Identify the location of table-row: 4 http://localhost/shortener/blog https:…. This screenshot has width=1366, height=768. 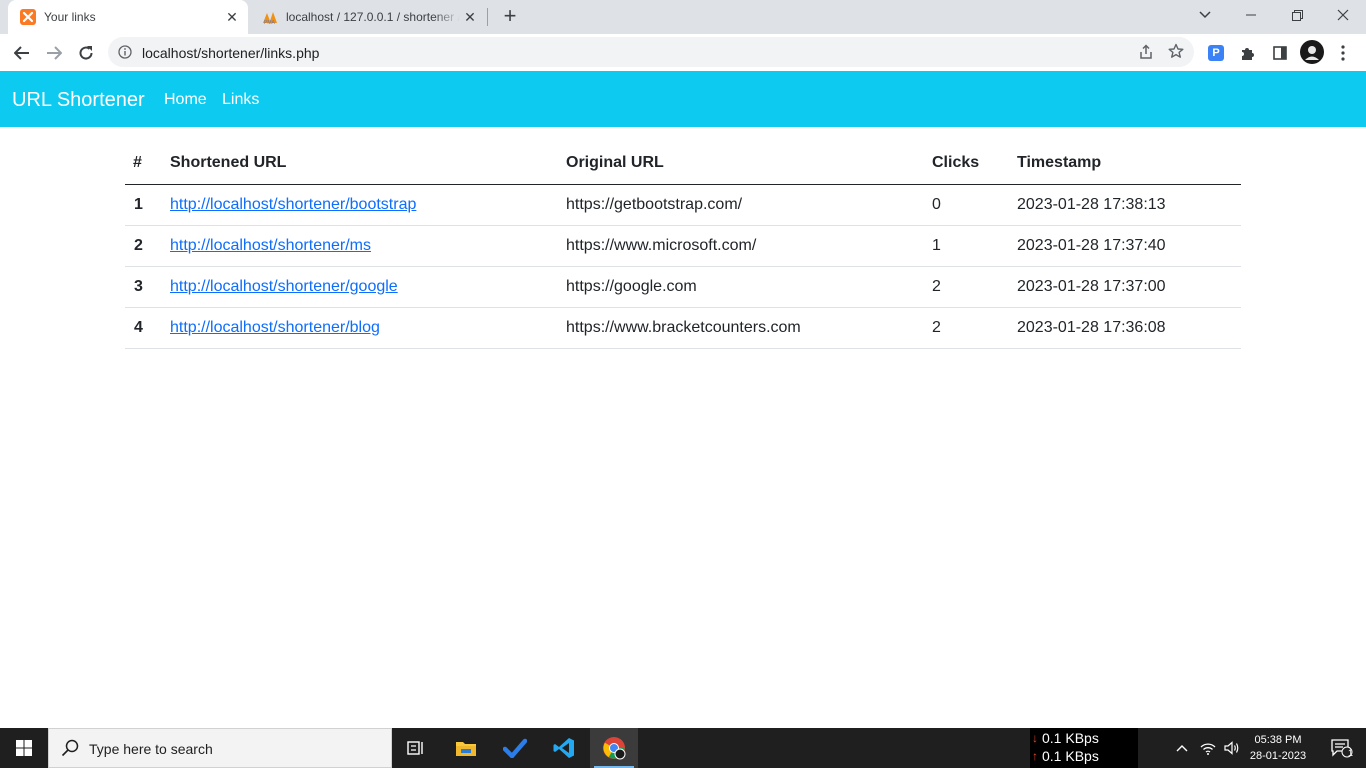
(683, 328).